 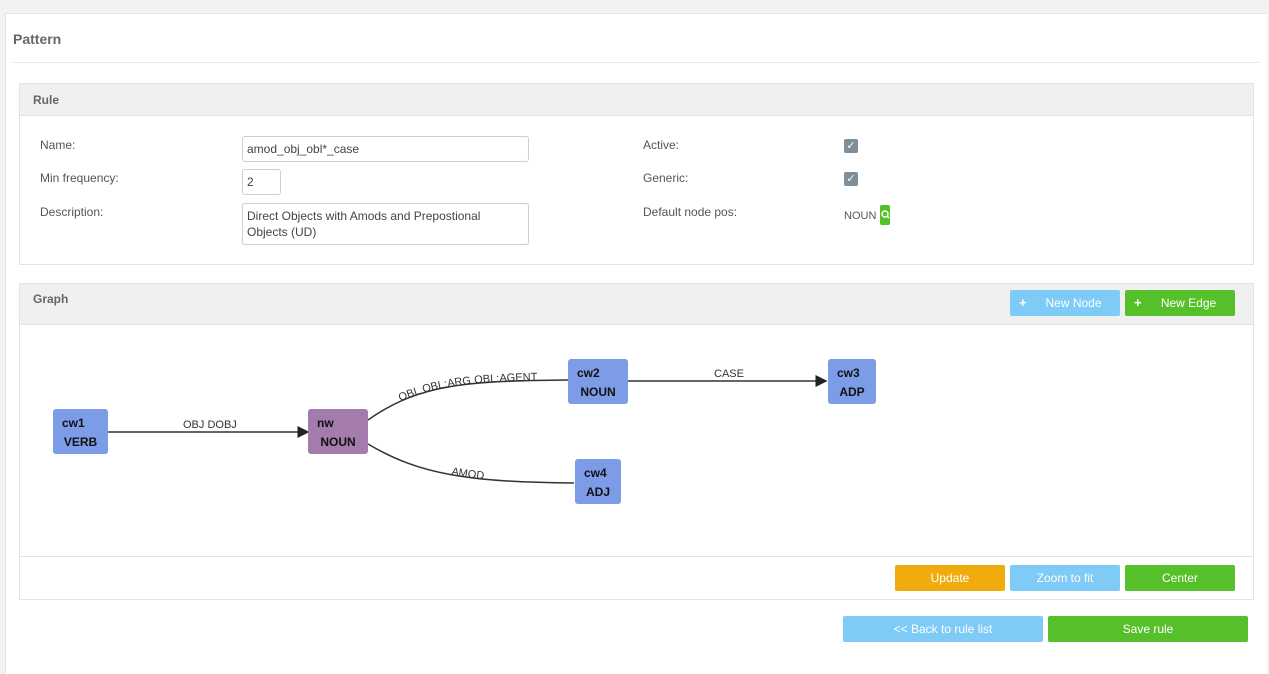 I want to click on new-node-label: New Node, so click(x=1073, y=303).